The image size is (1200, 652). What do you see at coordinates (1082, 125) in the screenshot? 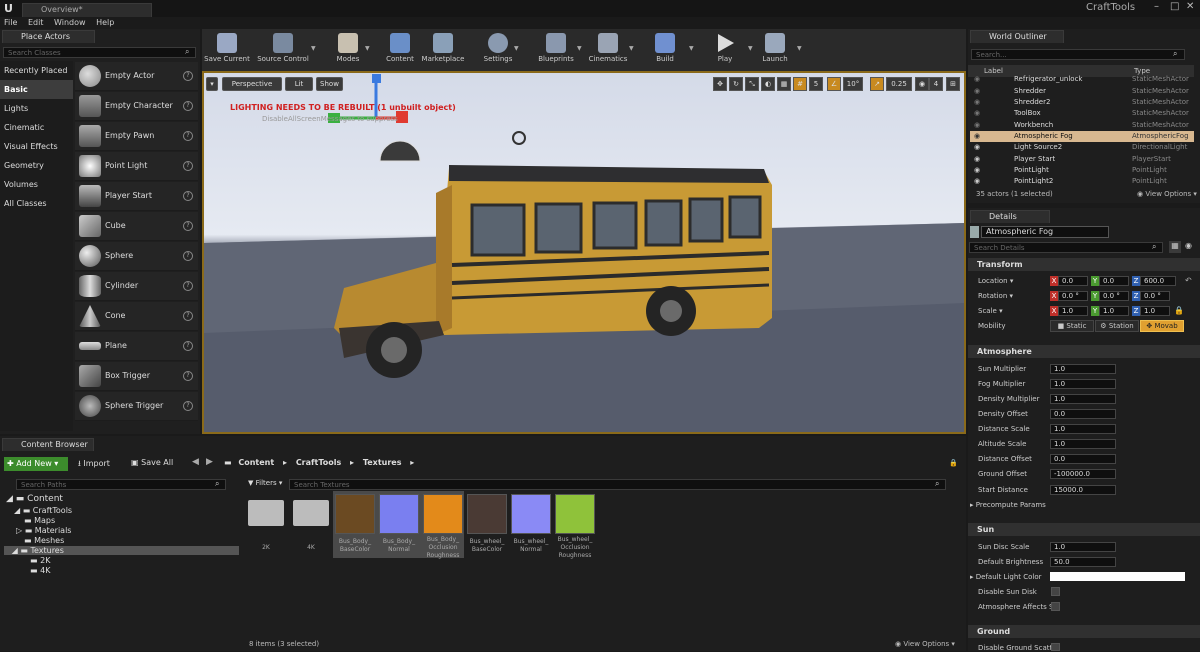
I see `outliner-row: ◉ Workbench StaticMeshActor` at bounding box center [1082, 125].